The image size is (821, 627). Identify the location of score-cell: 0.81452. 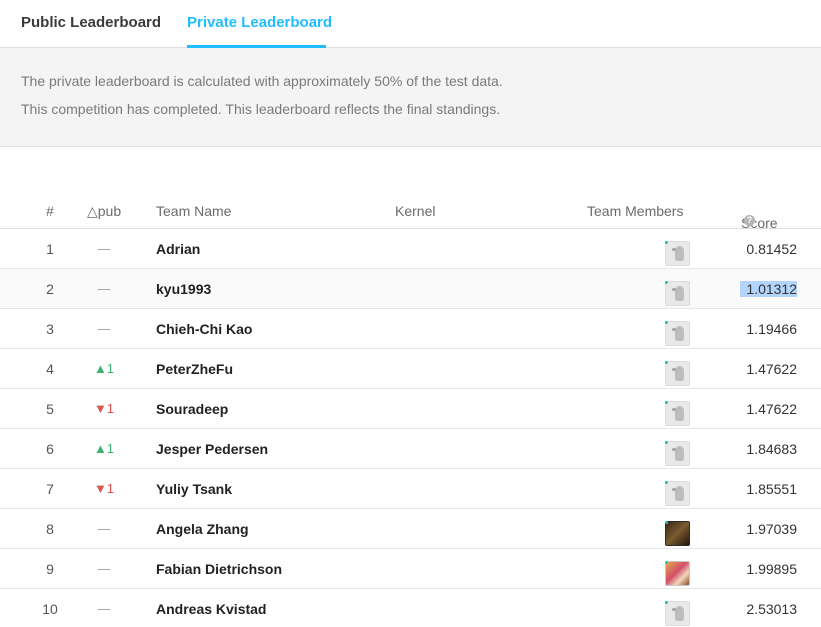
(771, 249).